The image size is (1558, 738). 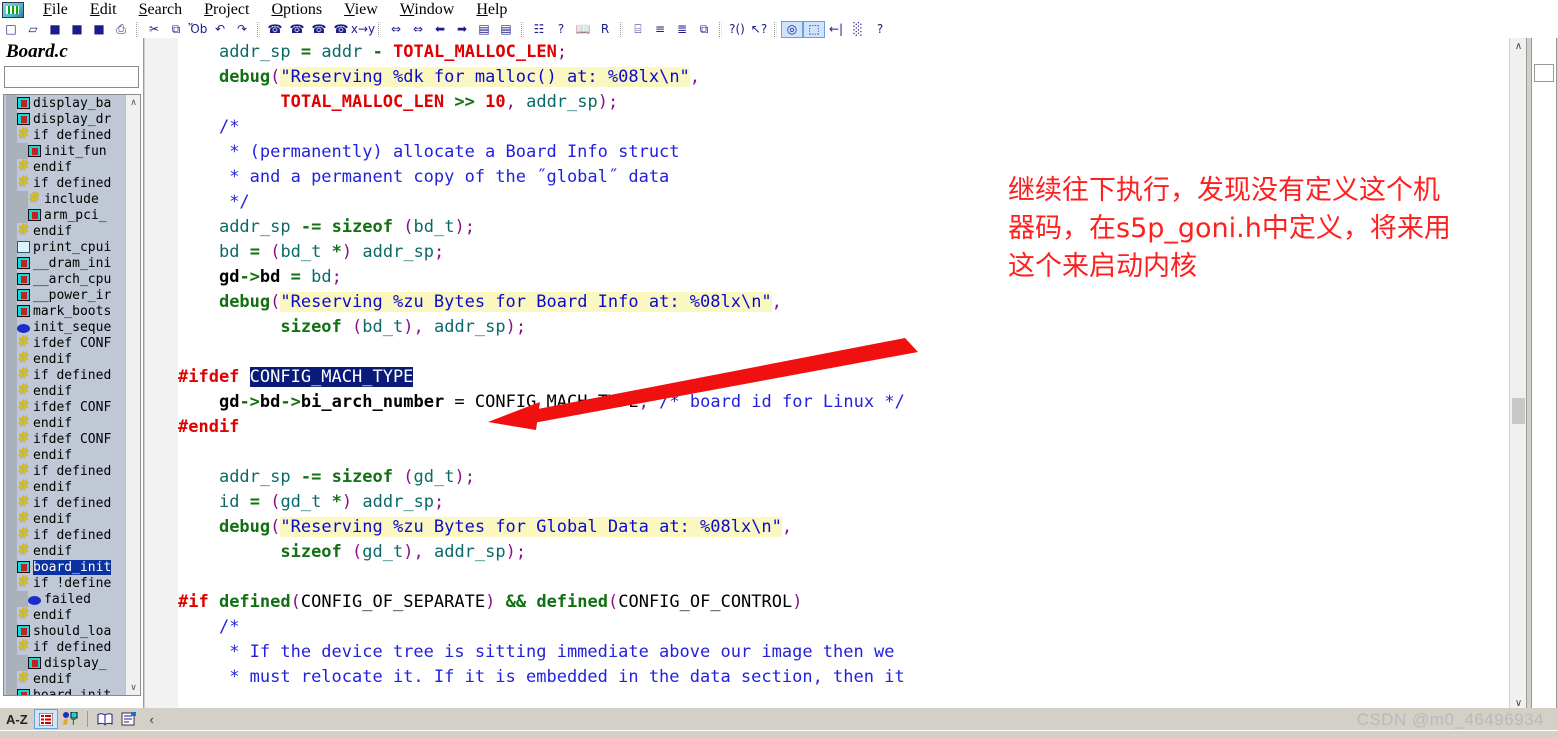 What do you see at coordinates (65, 295) in the screenshot?
I see `tree-item--power-ir: __power_ir` at bounding box center [65, 295].